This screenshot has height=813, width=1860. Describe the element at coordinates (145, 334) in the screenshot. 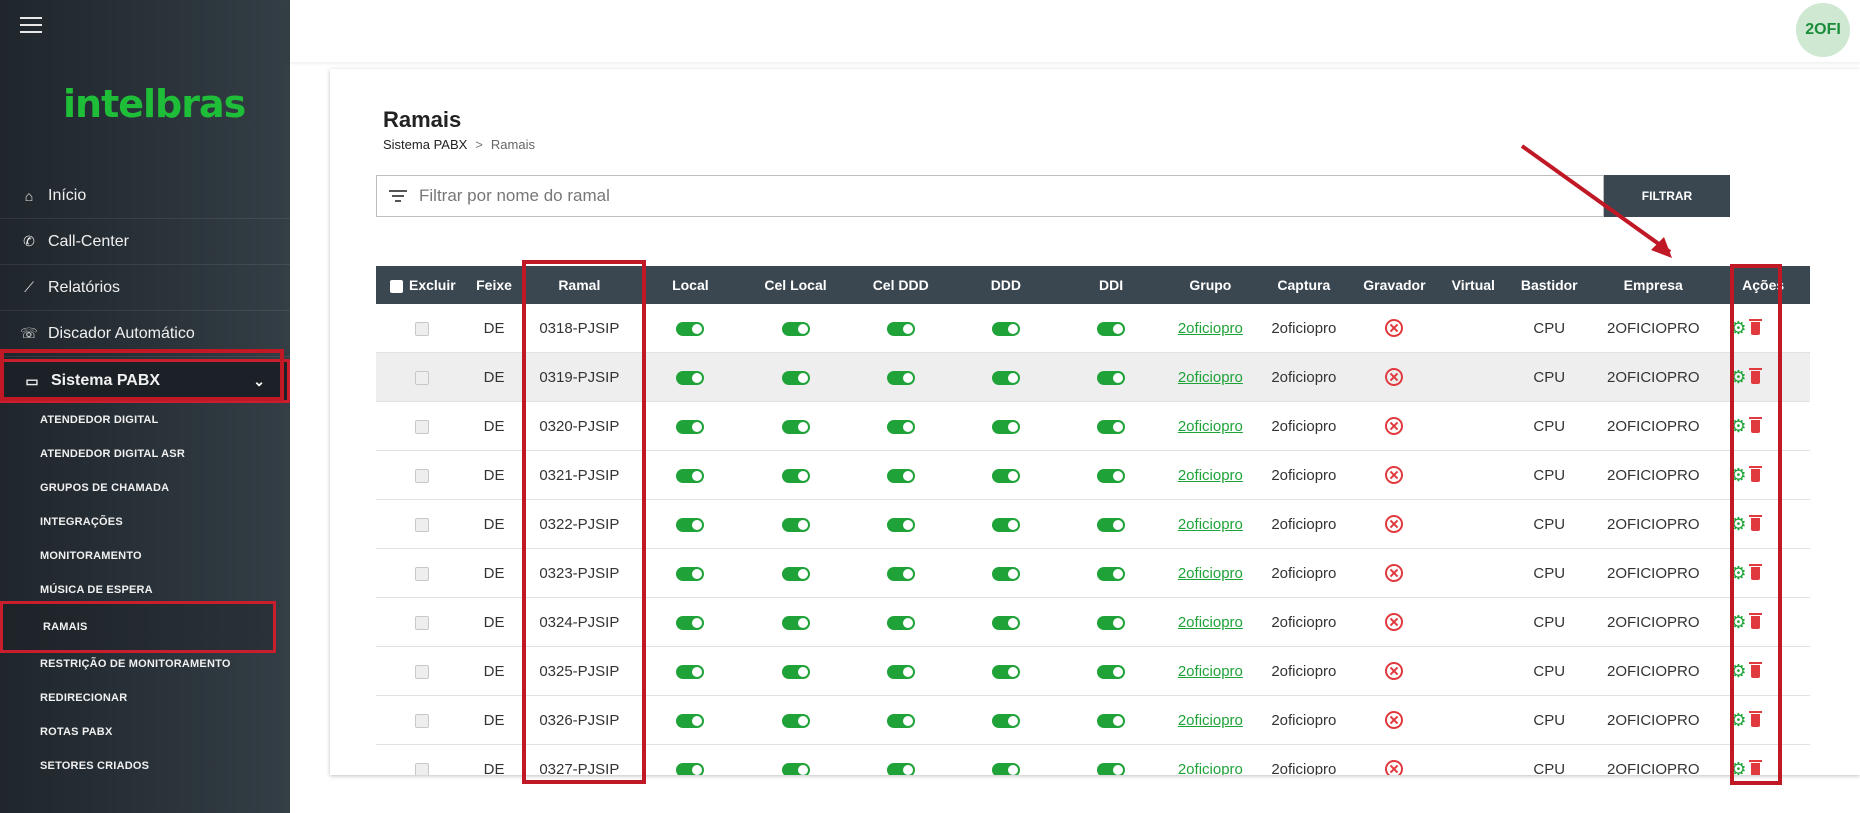

I see `sidebar-item-3: ☏ Discador Automático` at that location.